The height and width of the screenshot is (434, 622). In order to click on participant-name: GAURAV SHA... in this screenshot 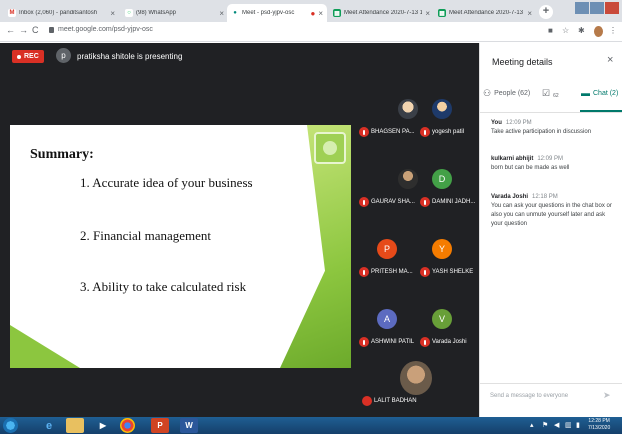, I will do `click(393, 202)`.